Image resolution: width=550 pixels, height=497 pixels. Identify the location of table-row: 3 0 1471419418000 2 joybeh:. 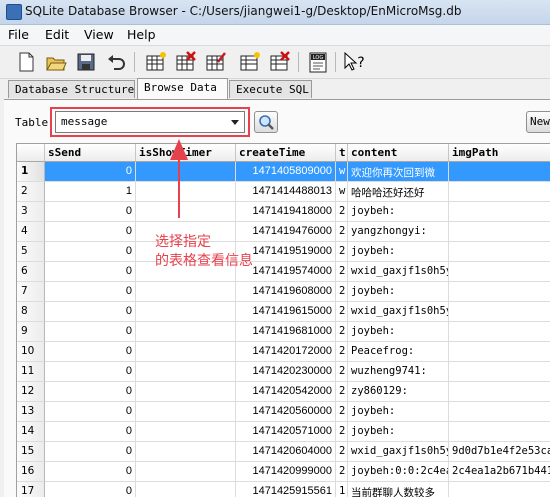
(283, 212).